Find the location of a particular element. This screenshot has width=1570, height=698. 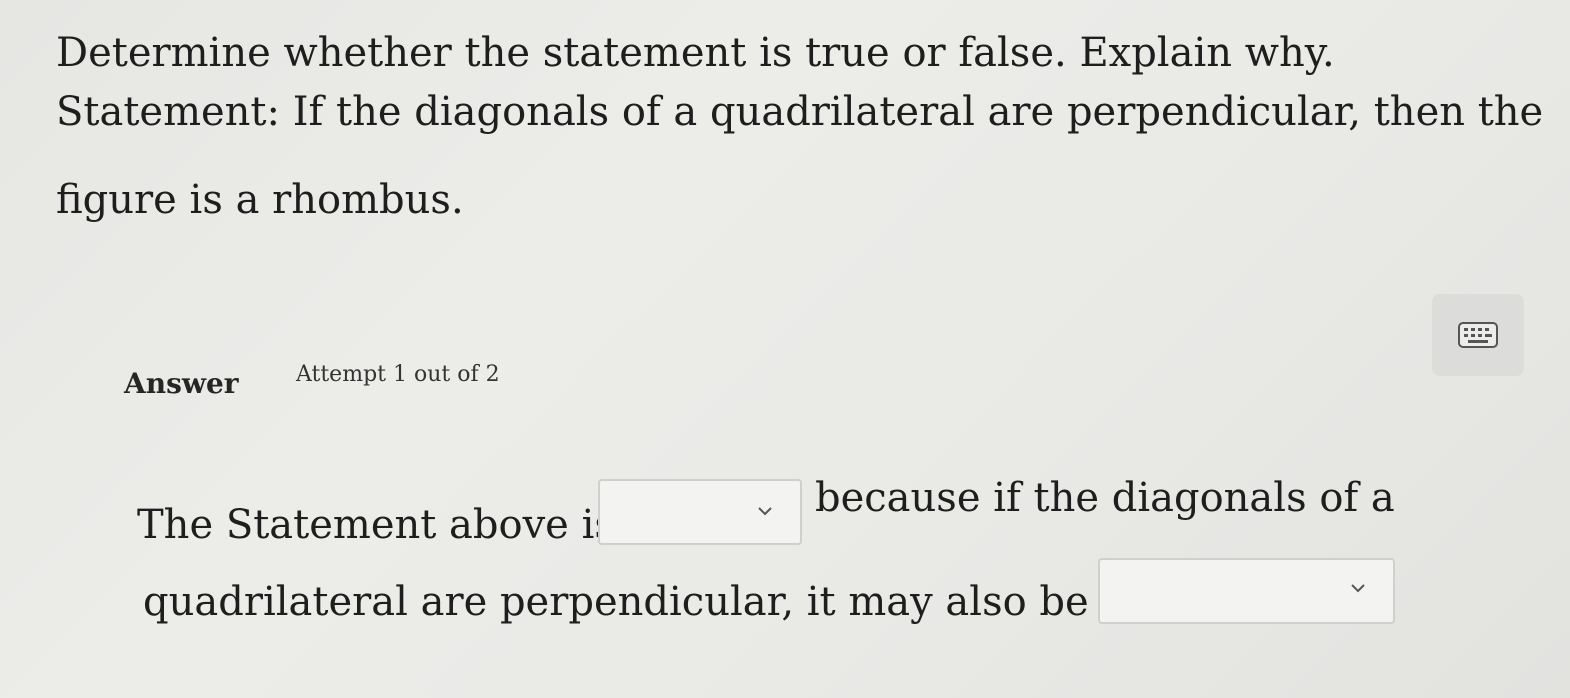

true-false-dropdown is located at coordinates (700, 512).